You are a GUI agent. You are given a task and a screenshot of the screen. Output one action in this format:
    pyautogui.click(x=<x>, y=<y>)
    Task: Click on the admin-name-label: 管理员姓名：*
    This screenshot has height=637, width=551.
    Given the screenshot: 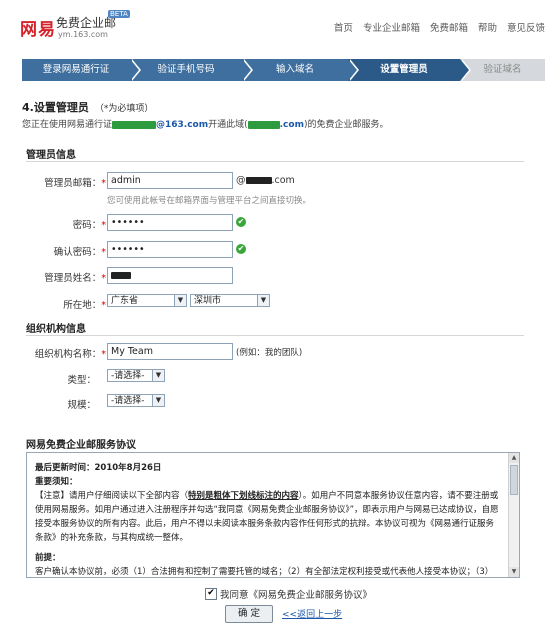 What is the action you would take?
    pyautogui.click(x=66, y=277)
    